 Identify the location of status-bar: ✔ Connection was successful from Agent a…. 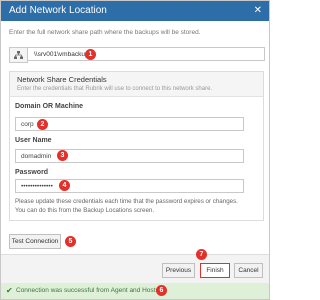
(135, 291).